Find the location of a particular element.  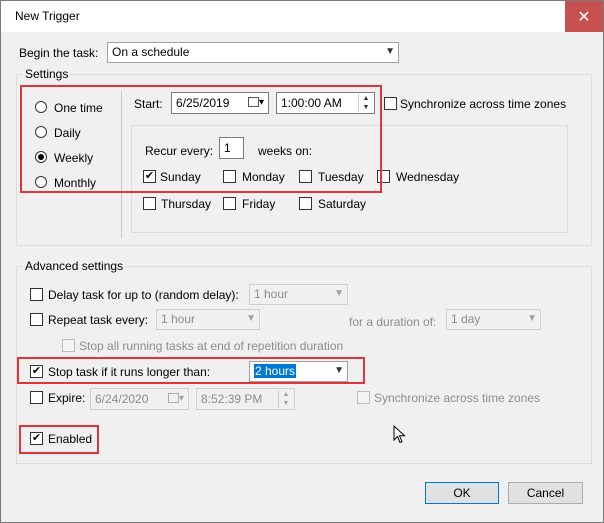

begin-task-label: Begin the task: is located at coordinates (59, 53).